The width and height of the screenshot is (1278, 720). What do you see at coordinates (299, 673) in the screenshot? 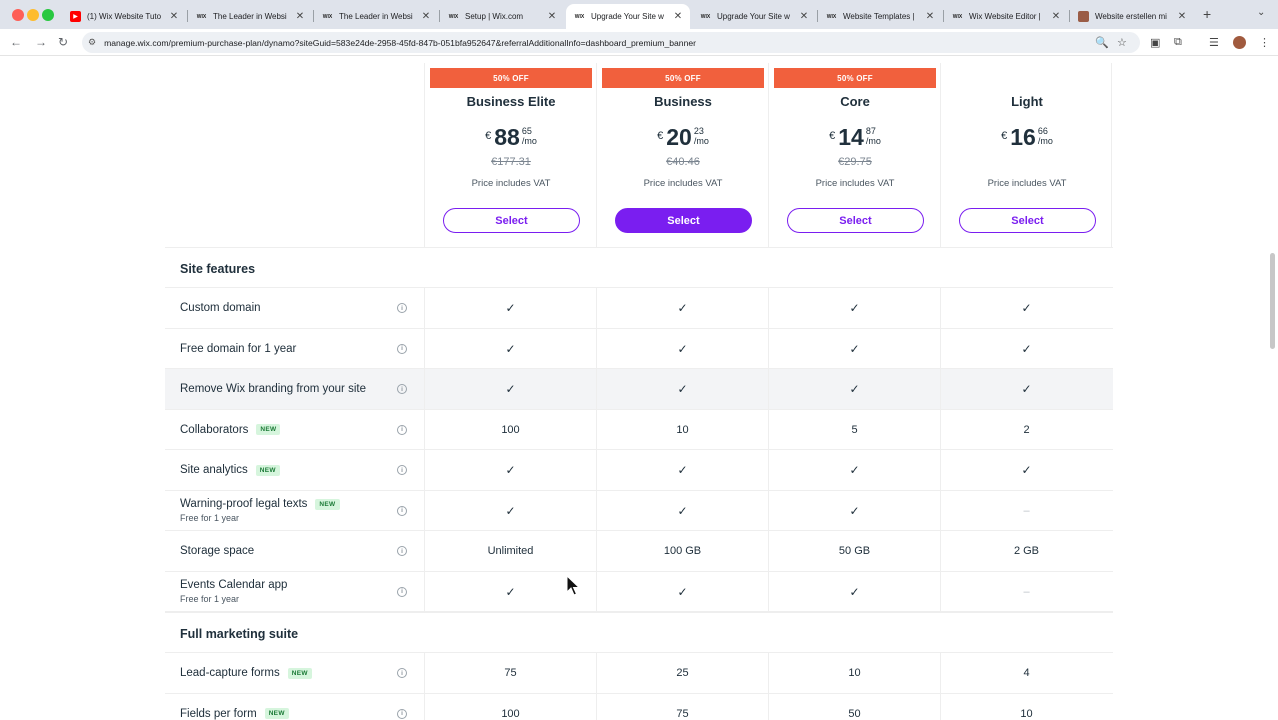
I see `new-badge: NEW` at bounding box center [299, 673].